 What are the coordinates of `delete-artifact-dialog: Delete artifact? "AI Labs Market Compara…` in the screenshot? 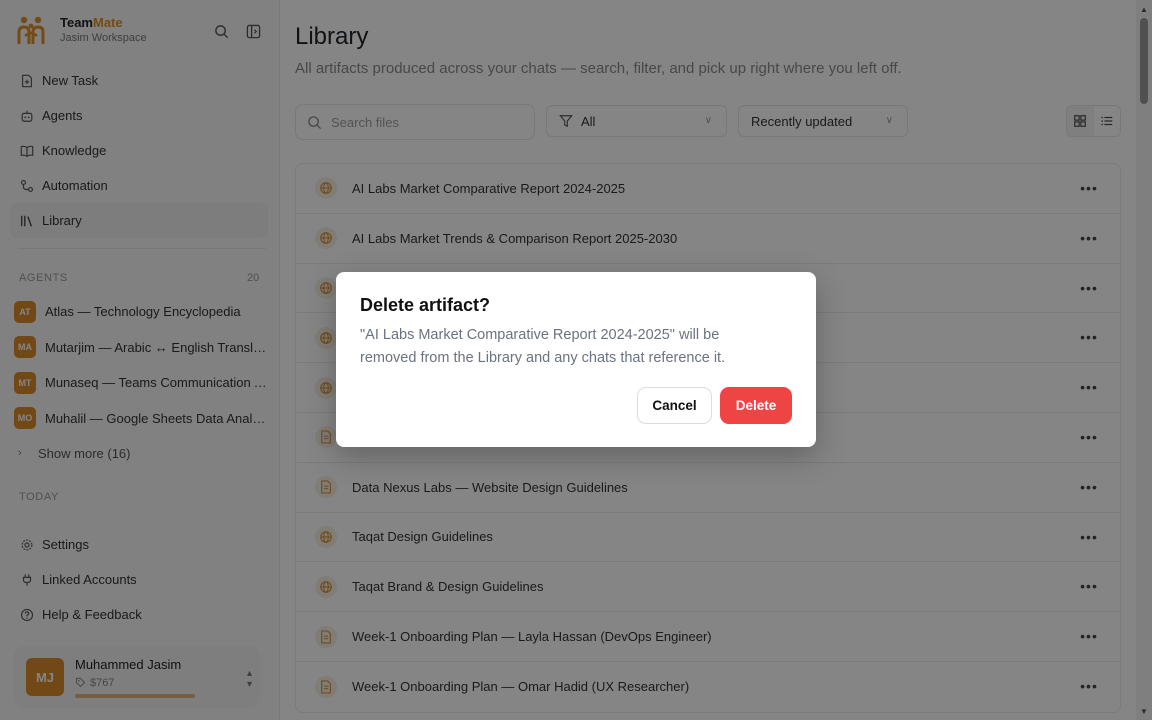 It's located at (576, 359).